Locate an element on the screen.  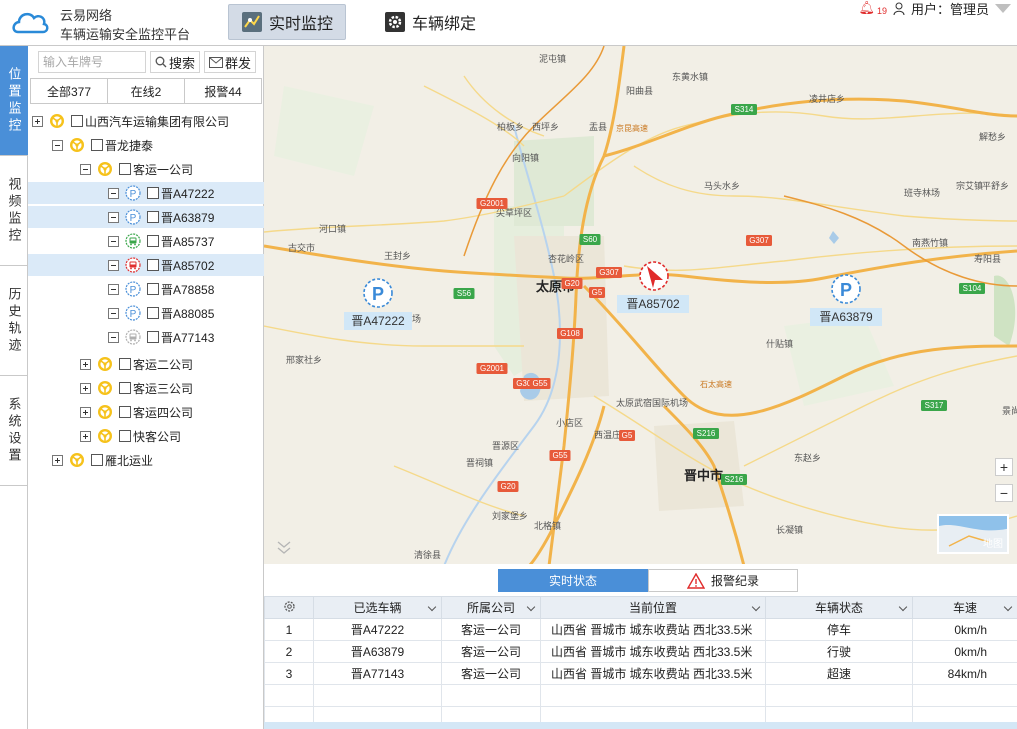
tree-node-group: 客运四公司 is located at coordinates (146, 412).